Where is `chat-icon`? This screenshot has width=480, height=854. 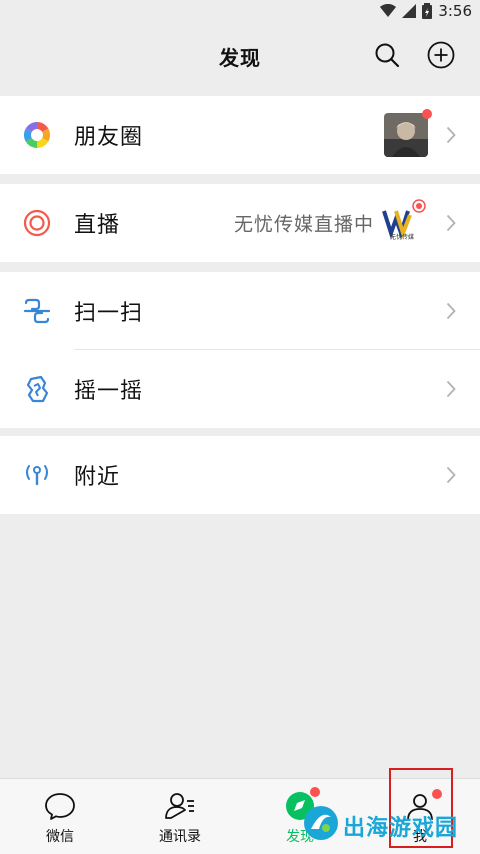
chat-icon is located at coordinates (60, 806).